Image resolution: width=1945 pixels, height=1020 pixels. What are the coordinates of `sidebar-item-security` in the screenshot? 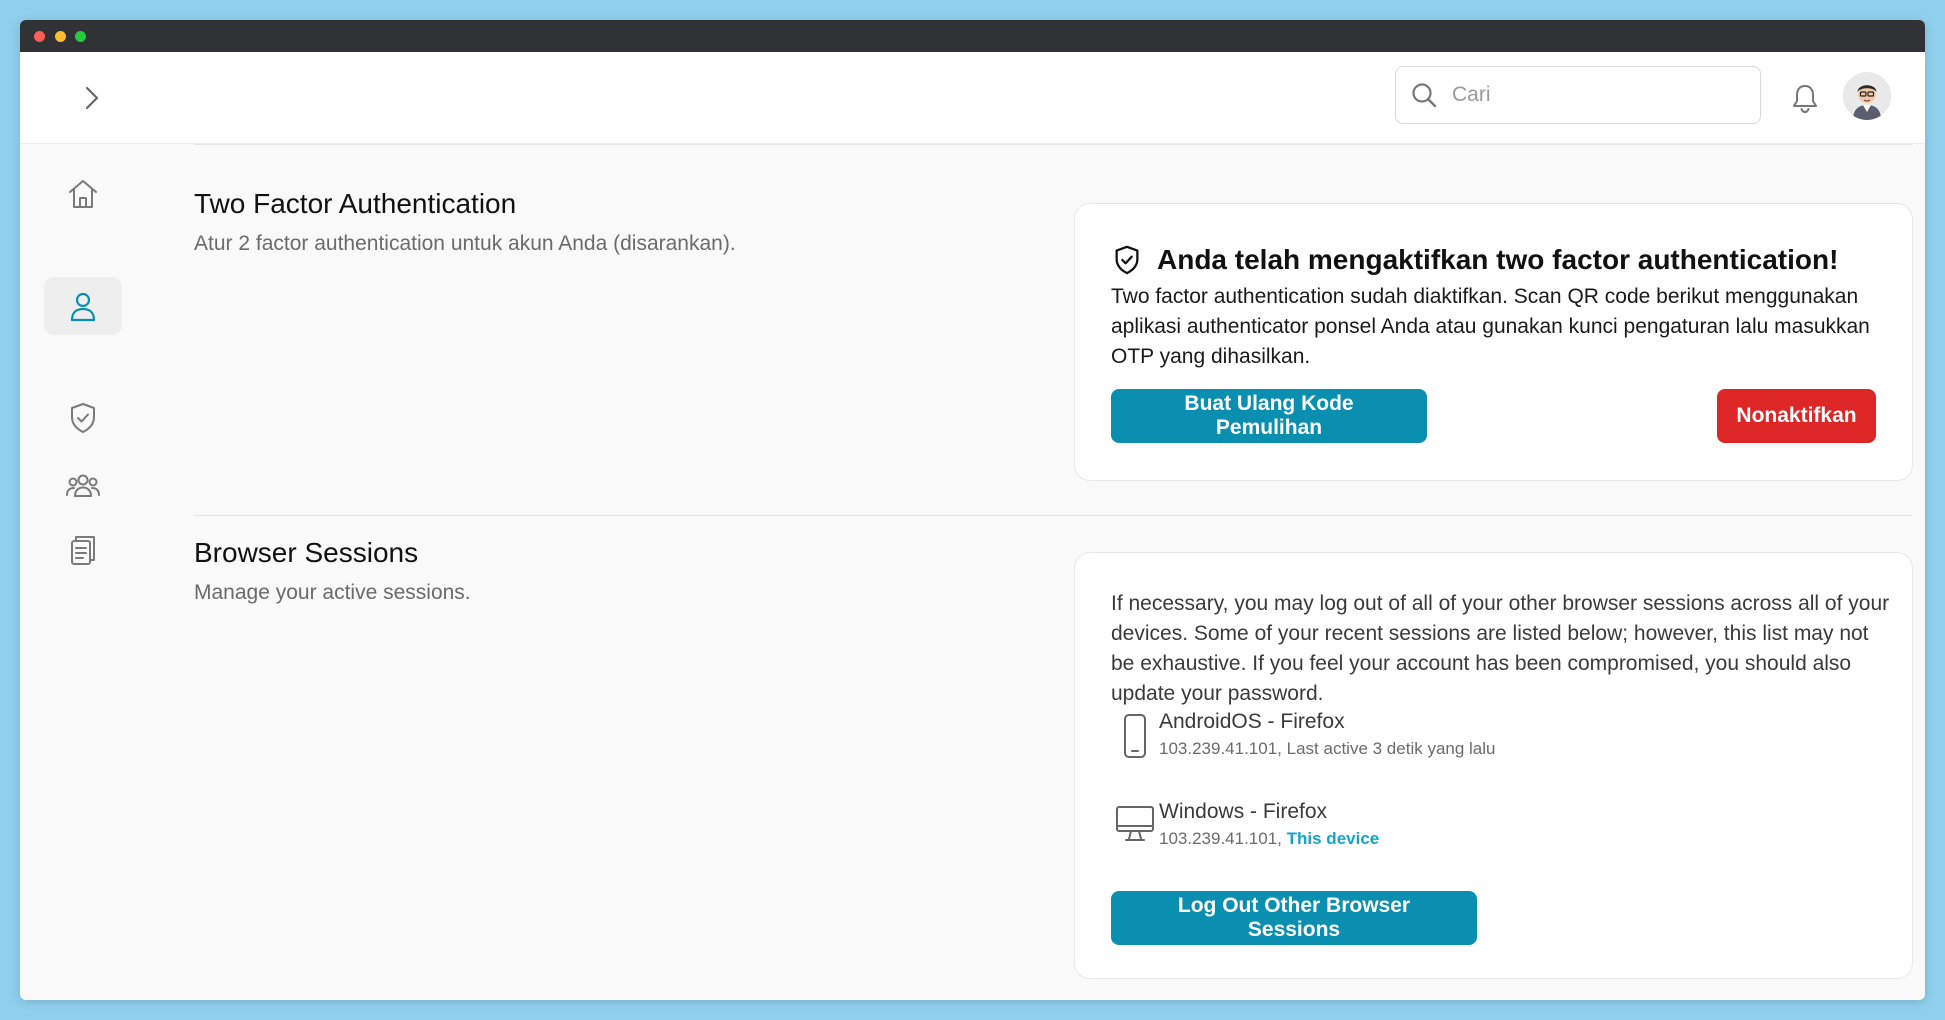 It's located at (83, 418).